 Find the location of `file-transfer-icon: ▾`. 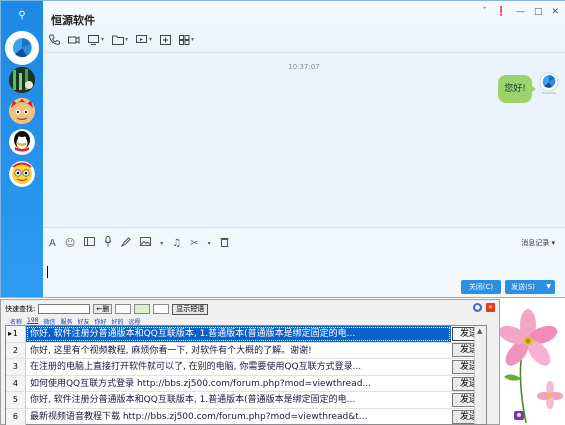

file-transfer-icon: ▾ is located at coordinates (120, 40).